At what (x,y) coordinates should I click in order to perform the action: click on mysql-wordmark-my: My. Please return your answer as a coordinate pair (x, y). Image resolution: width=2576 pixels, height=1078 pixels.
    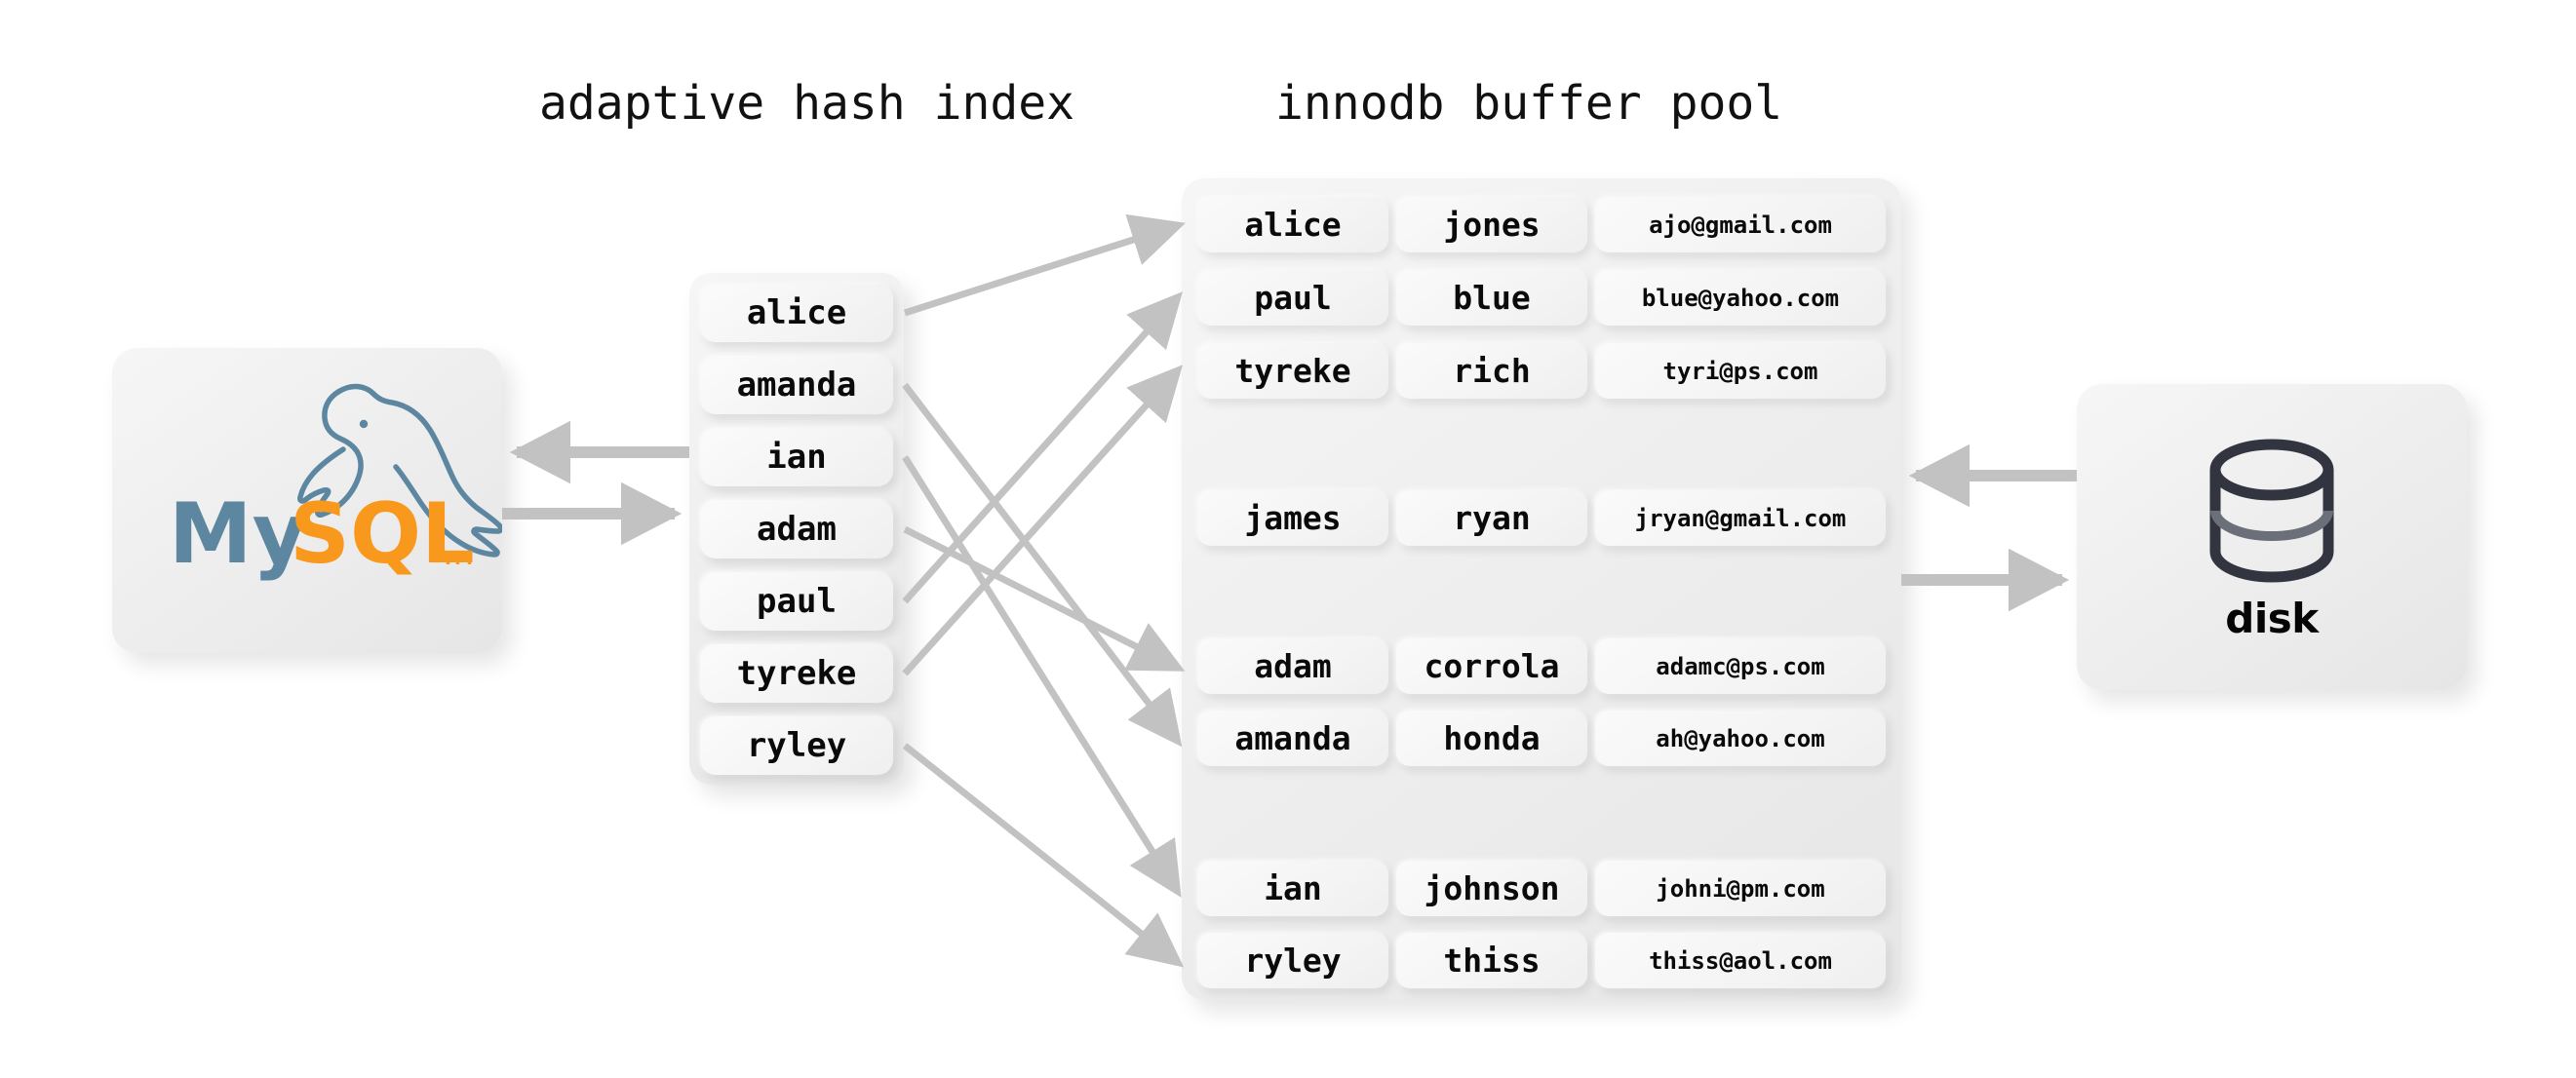
    Looking at the image, I should click on (238, 534).